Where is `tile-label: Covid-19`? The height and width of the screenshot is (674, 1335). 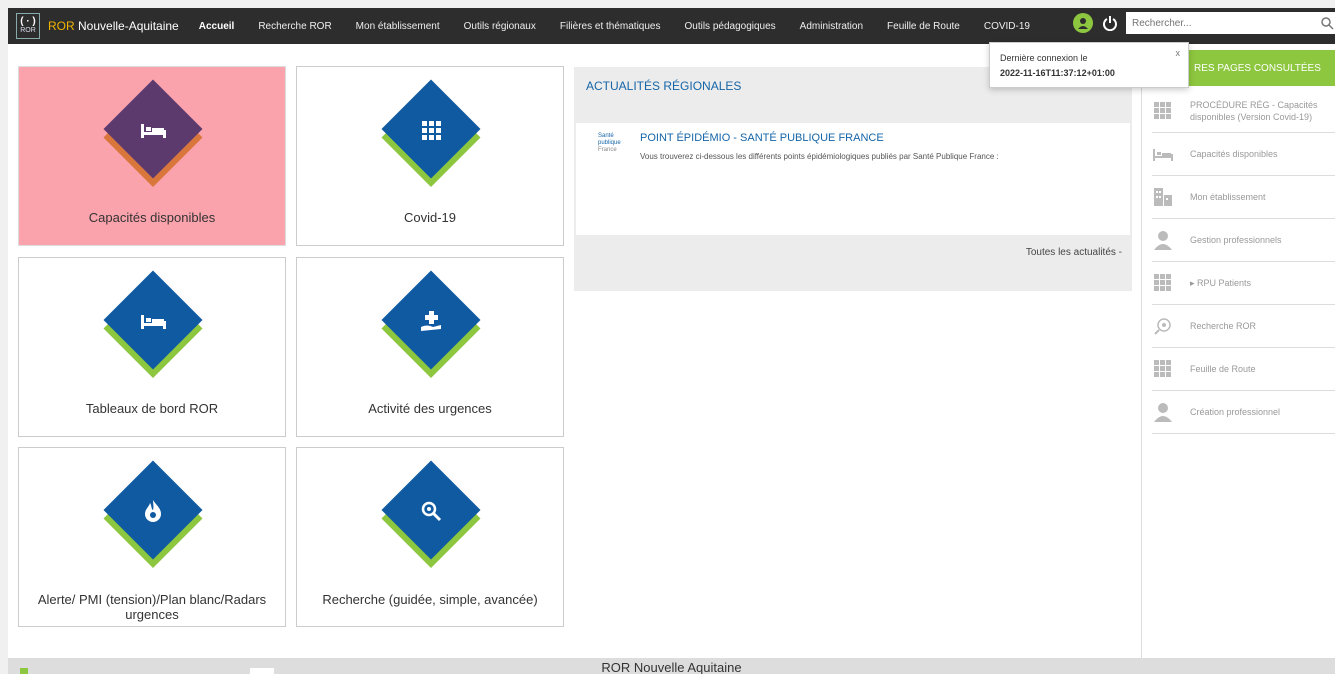
tile-label: Covid-19 is located at coordinates (430, 217).